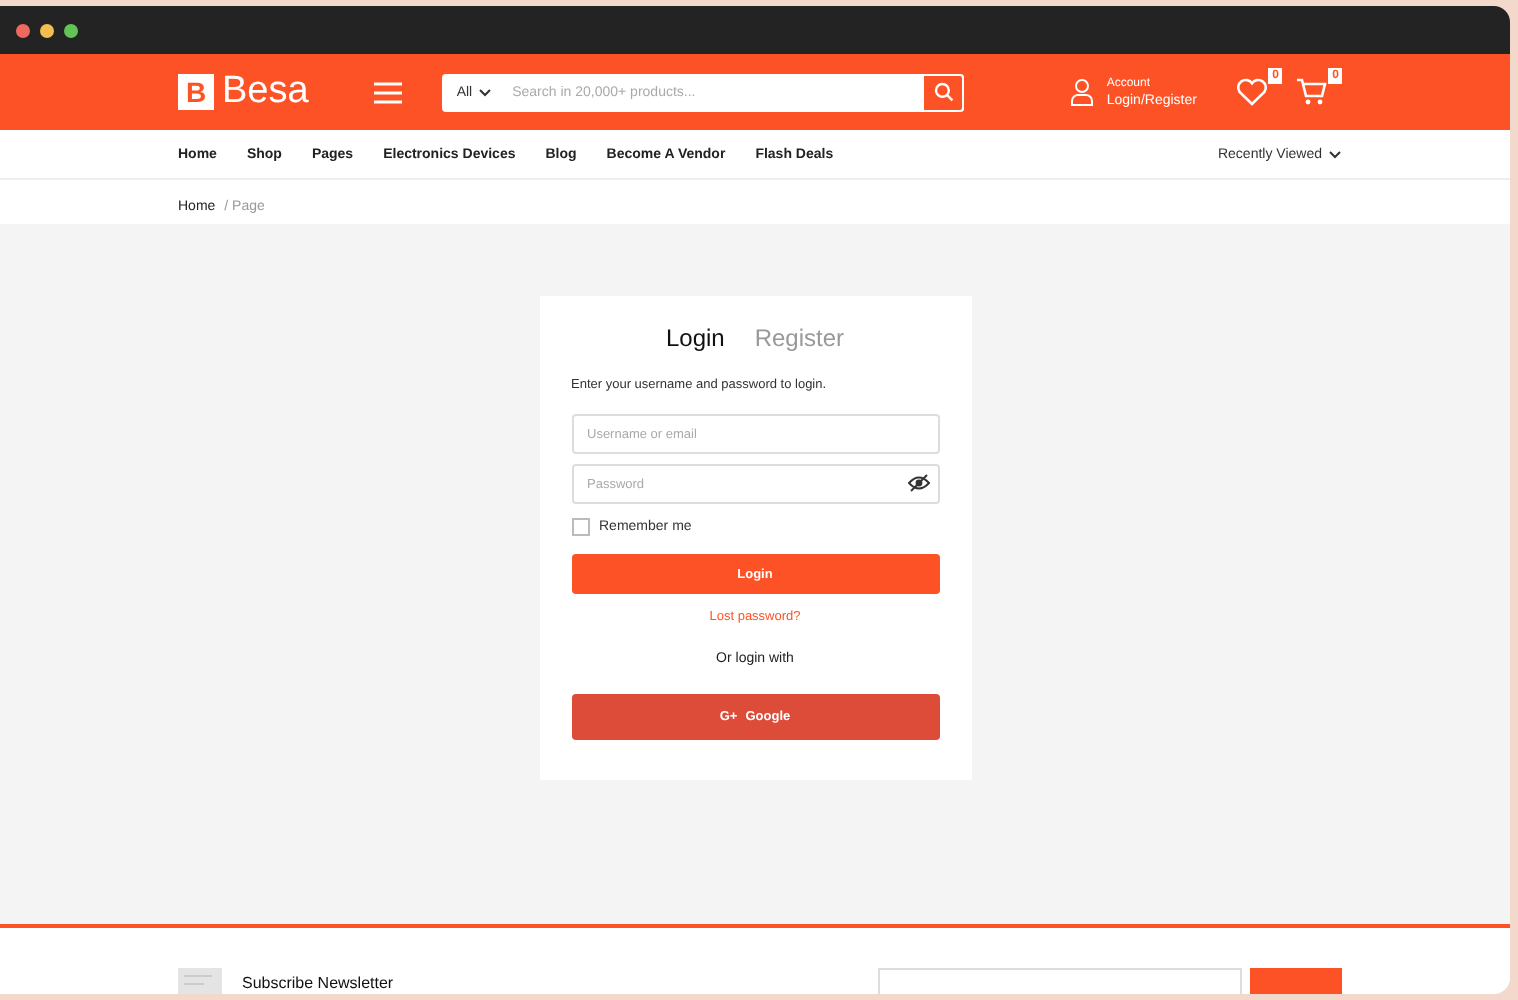  Describe the element at coordinates (1252, 92) in the screenshot. I see `heart-icon` at that location.